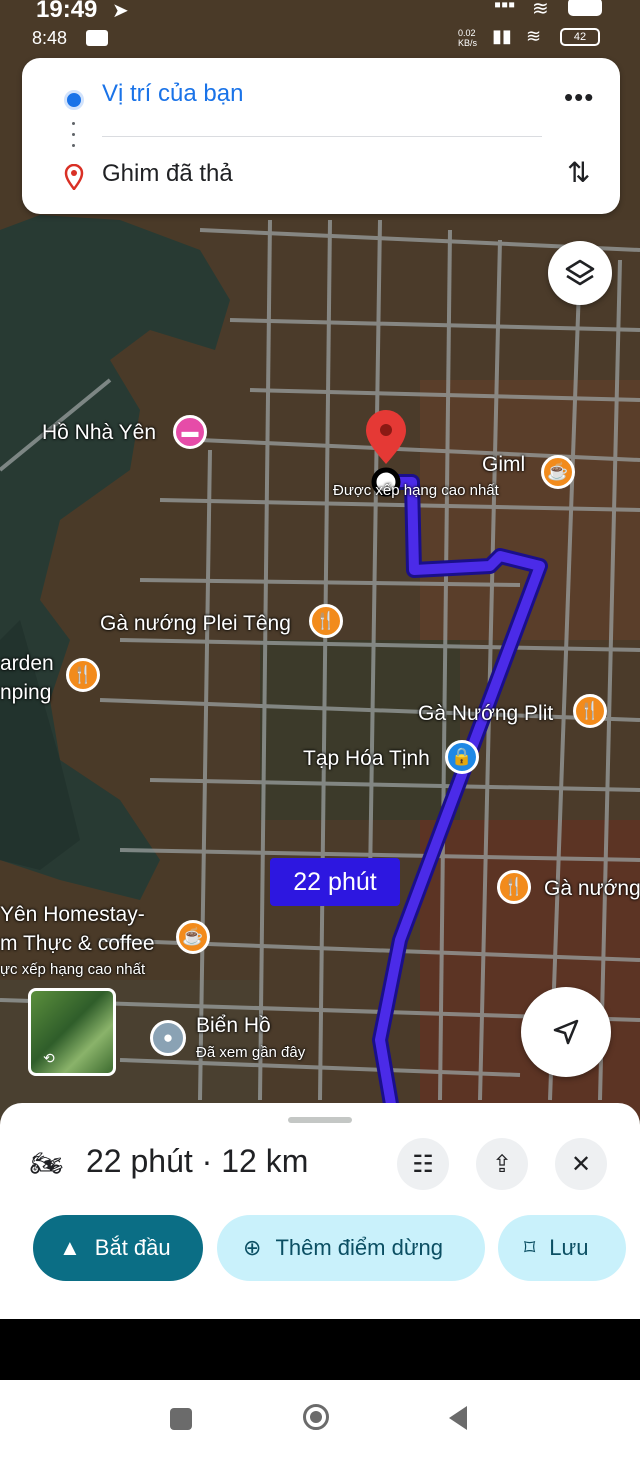 This screenshot has width=640, height=1457. I want to click on back-icon, so click(458, 1418).